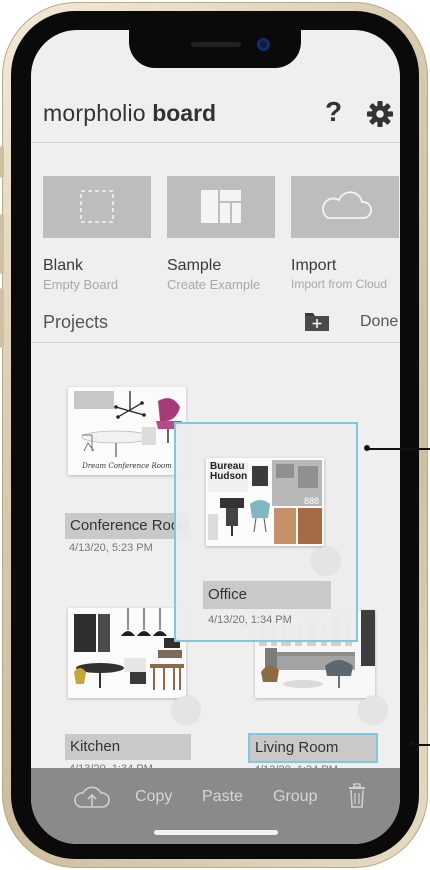 This screenshot has width=430, height=870. I want to click on office-select-handle, so click(326, 561).